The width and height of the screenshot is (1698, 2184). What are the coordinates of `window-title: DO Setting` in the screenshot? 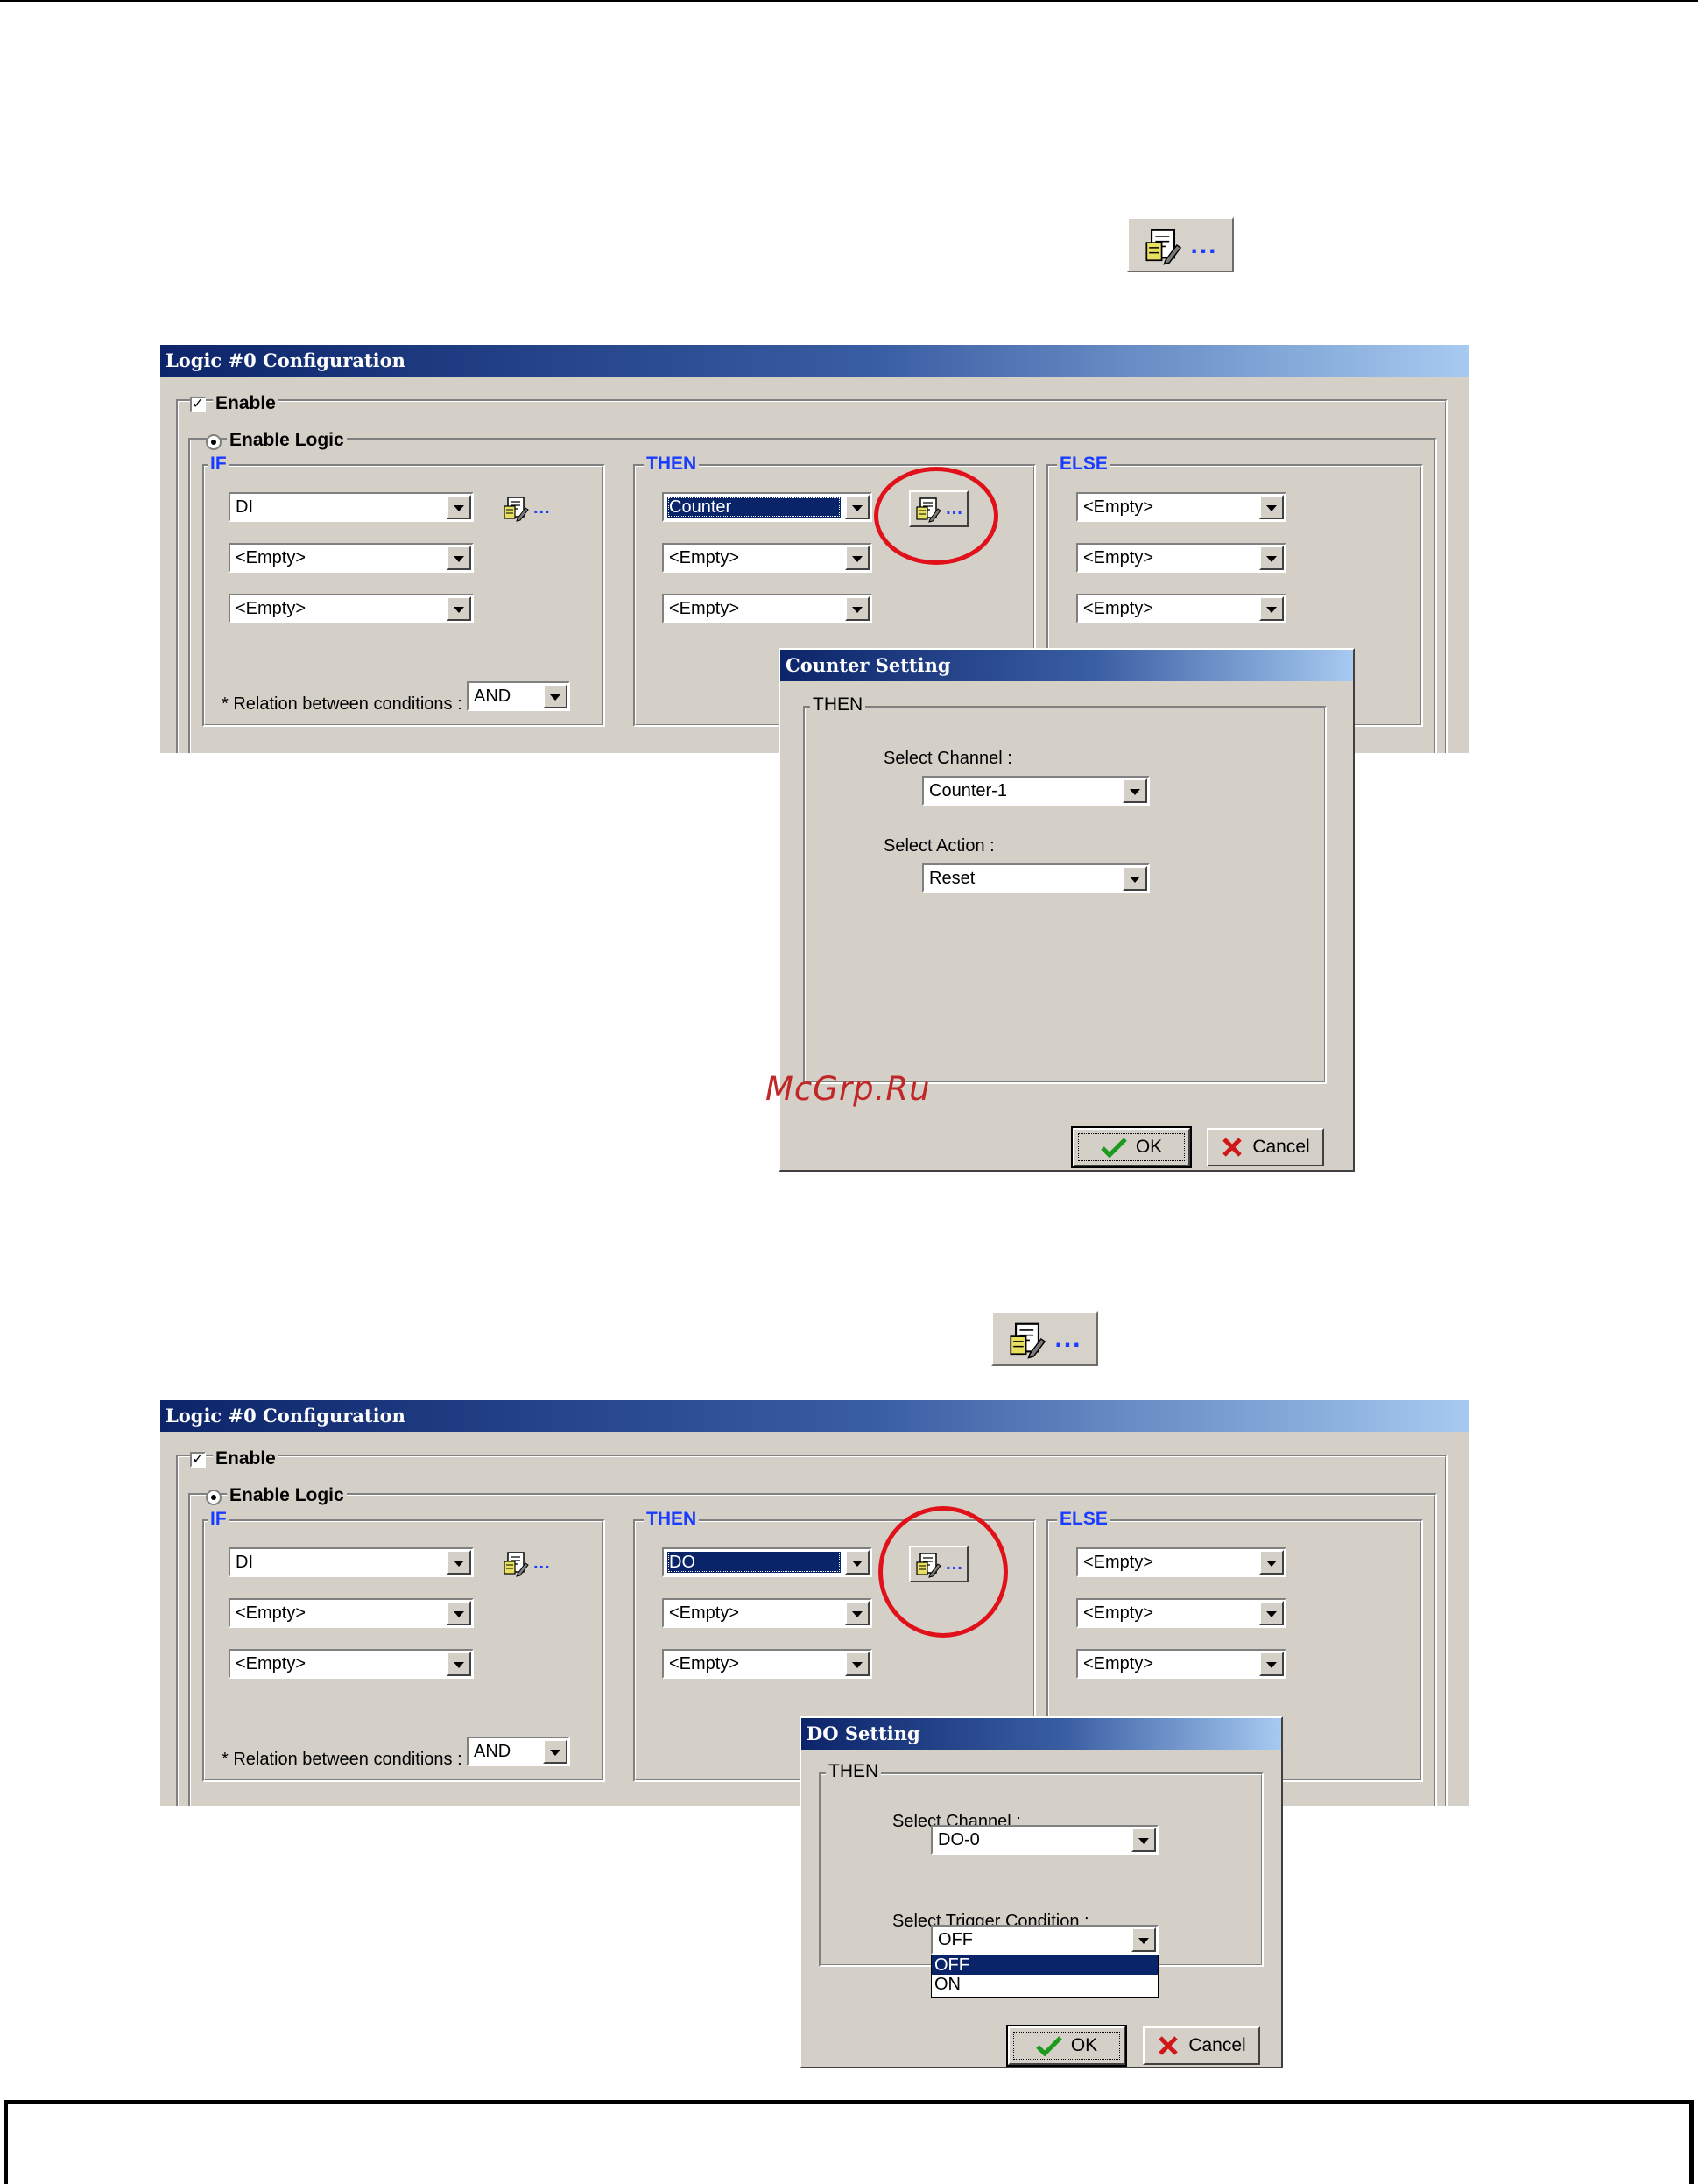 It's located at (1041, 1734).